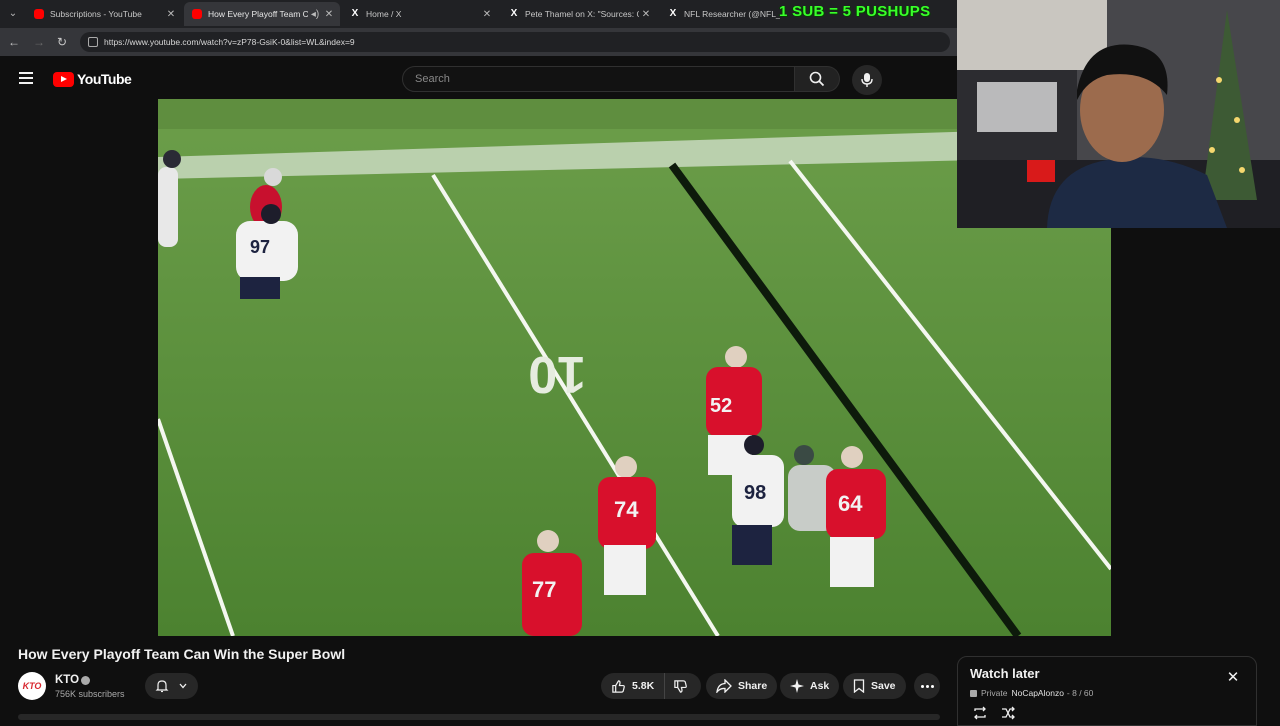 This screenshot has height=726, width=1280. I want to click on like-dislike-group: 5.8K, so click(651, 686).